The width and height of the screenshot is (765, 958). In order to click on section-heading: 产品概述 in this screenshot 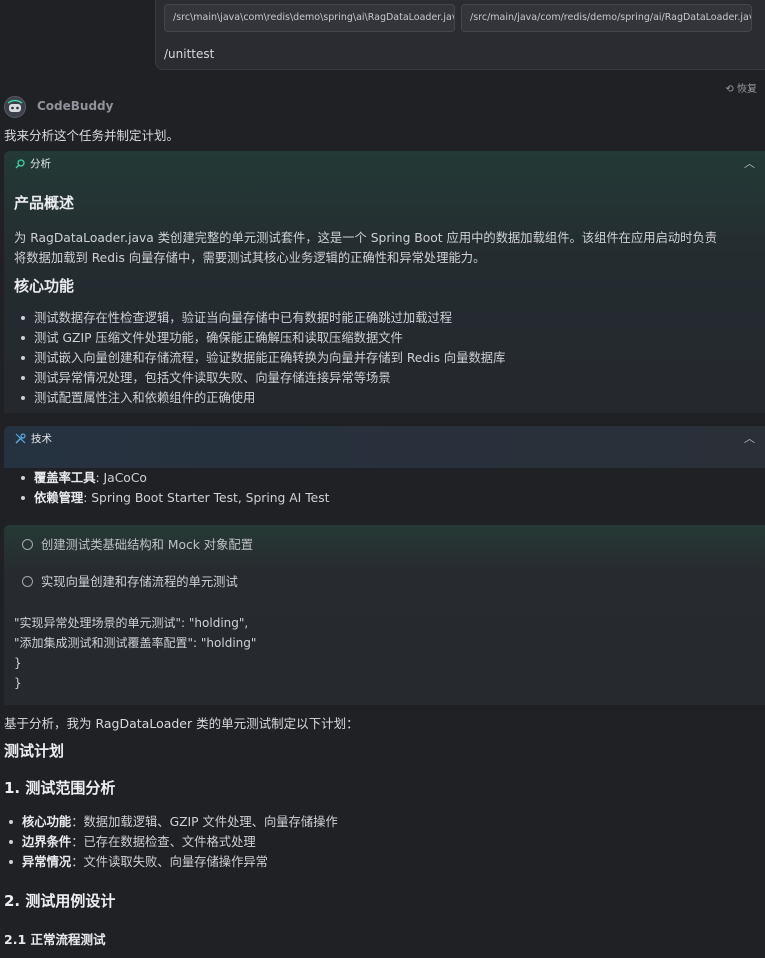, I will do `click(44, 203)`.